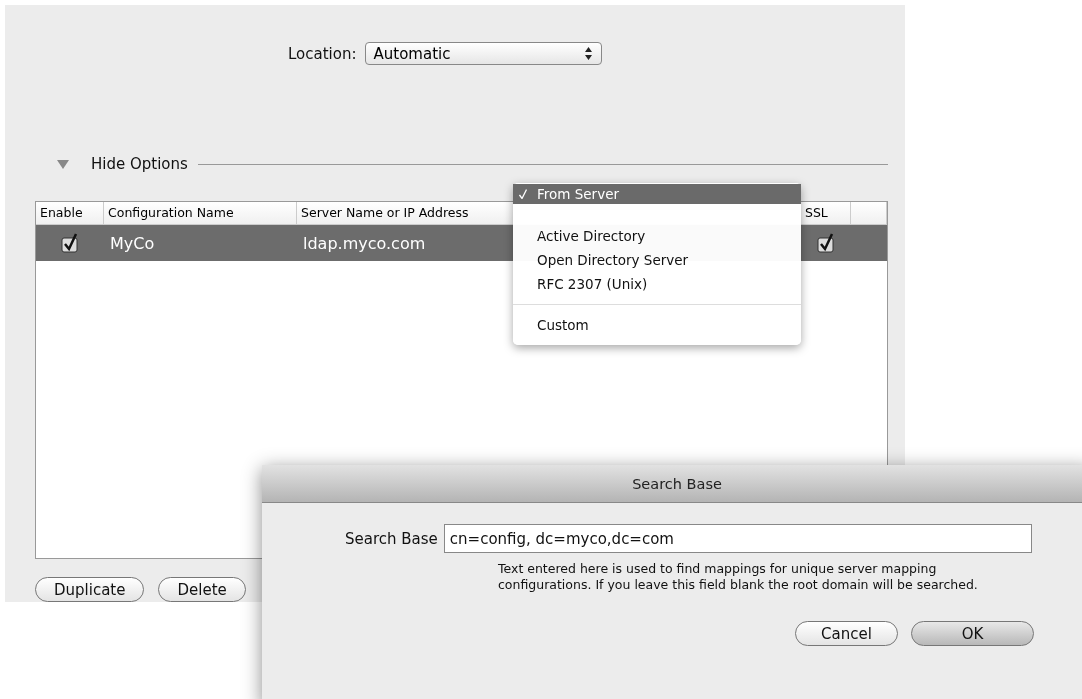 The image size is (1082, 699). I want to click on location-popup: Automatic, so click(483, 53).